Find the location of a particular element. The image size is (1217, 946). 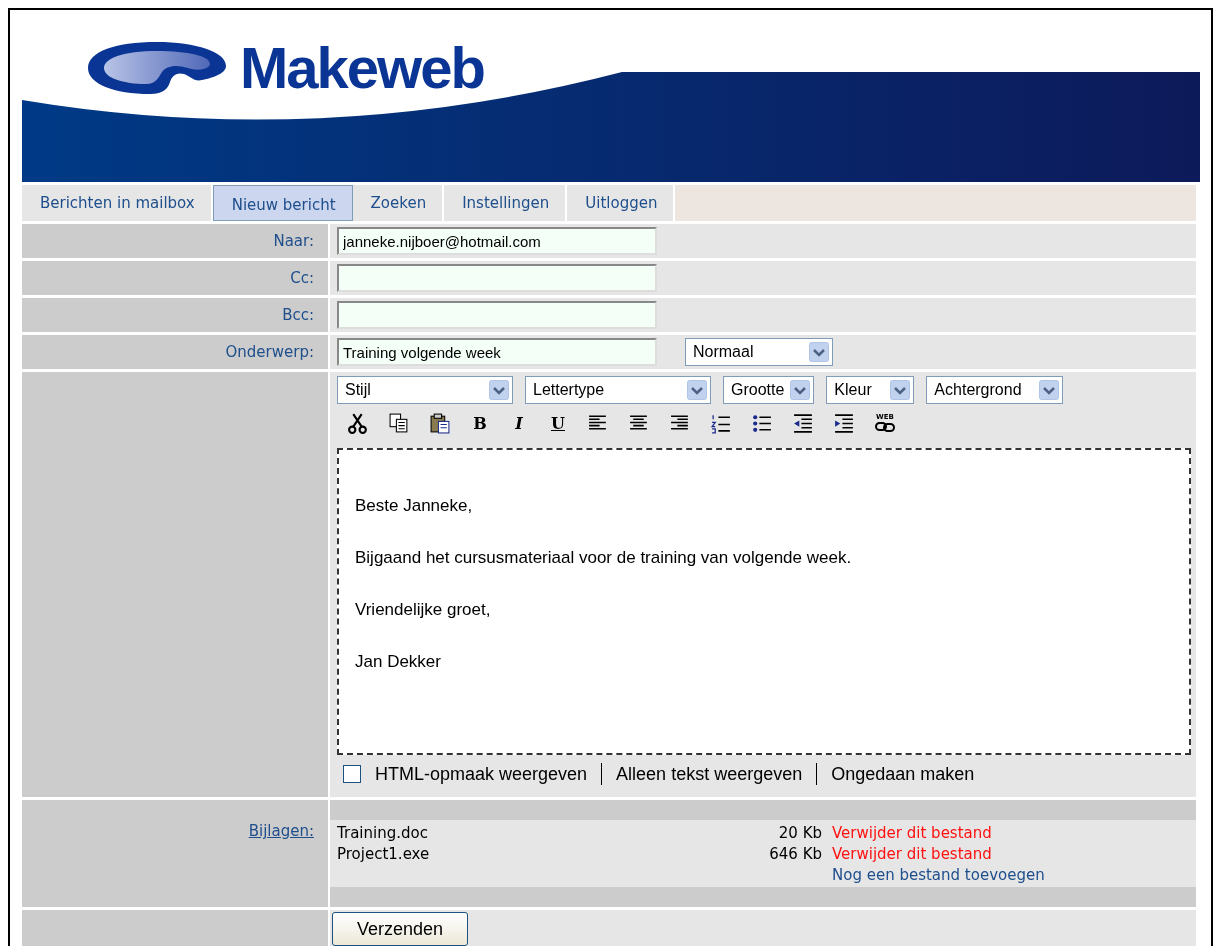

format-select: Grootte is located at coordinates (769, 390).